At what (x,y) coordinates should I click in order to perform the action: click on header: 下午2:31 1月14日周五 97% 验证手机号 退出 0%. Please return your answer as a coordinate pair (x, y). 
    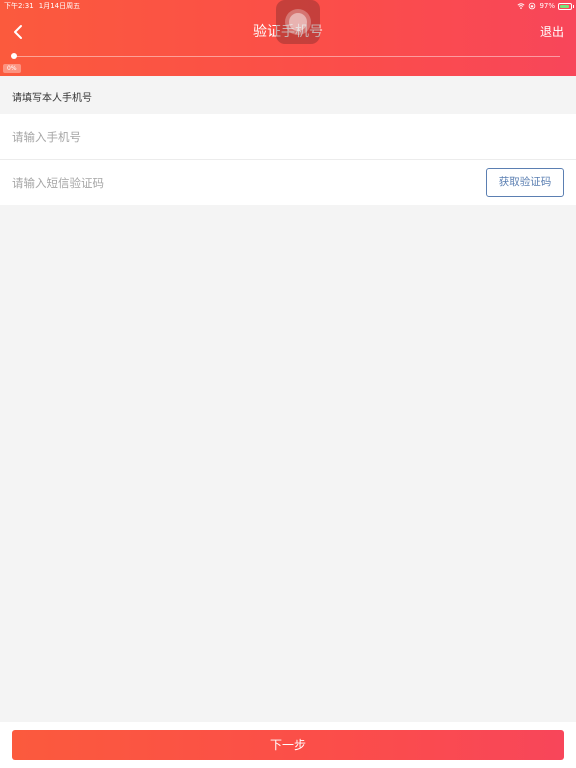
    Looking at the image, I should click on (288, 38).